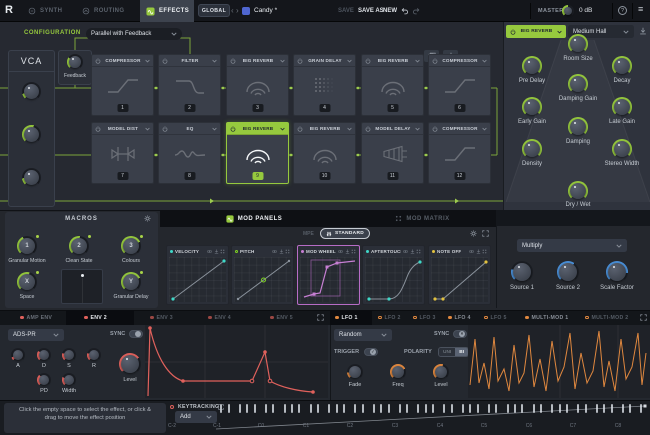  Describe the element at coordinates (257, 85) in the screenshot. I see `effect-slot-3: BIG REVERB 3` at that location.